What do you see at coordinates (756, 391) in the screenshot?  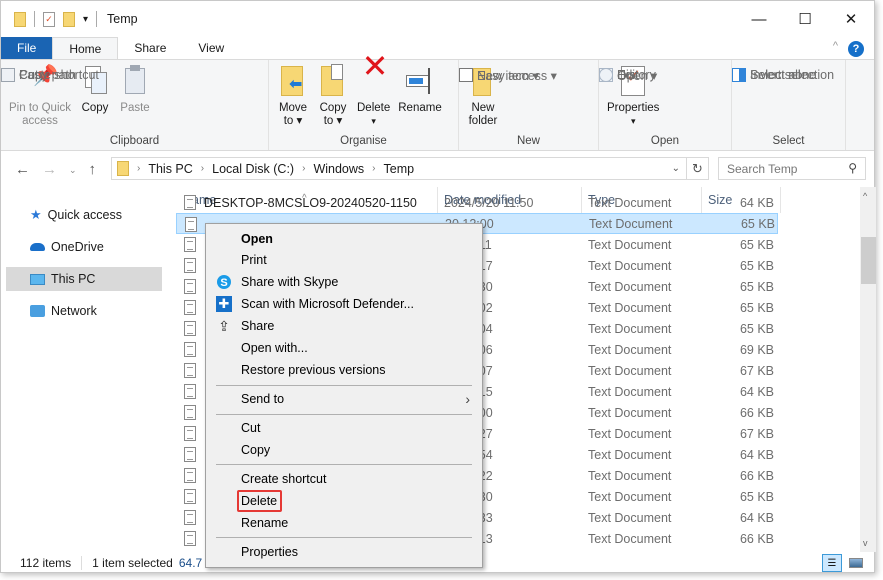 I see `file-size: 64 KB` at bounding box center [756, 391].